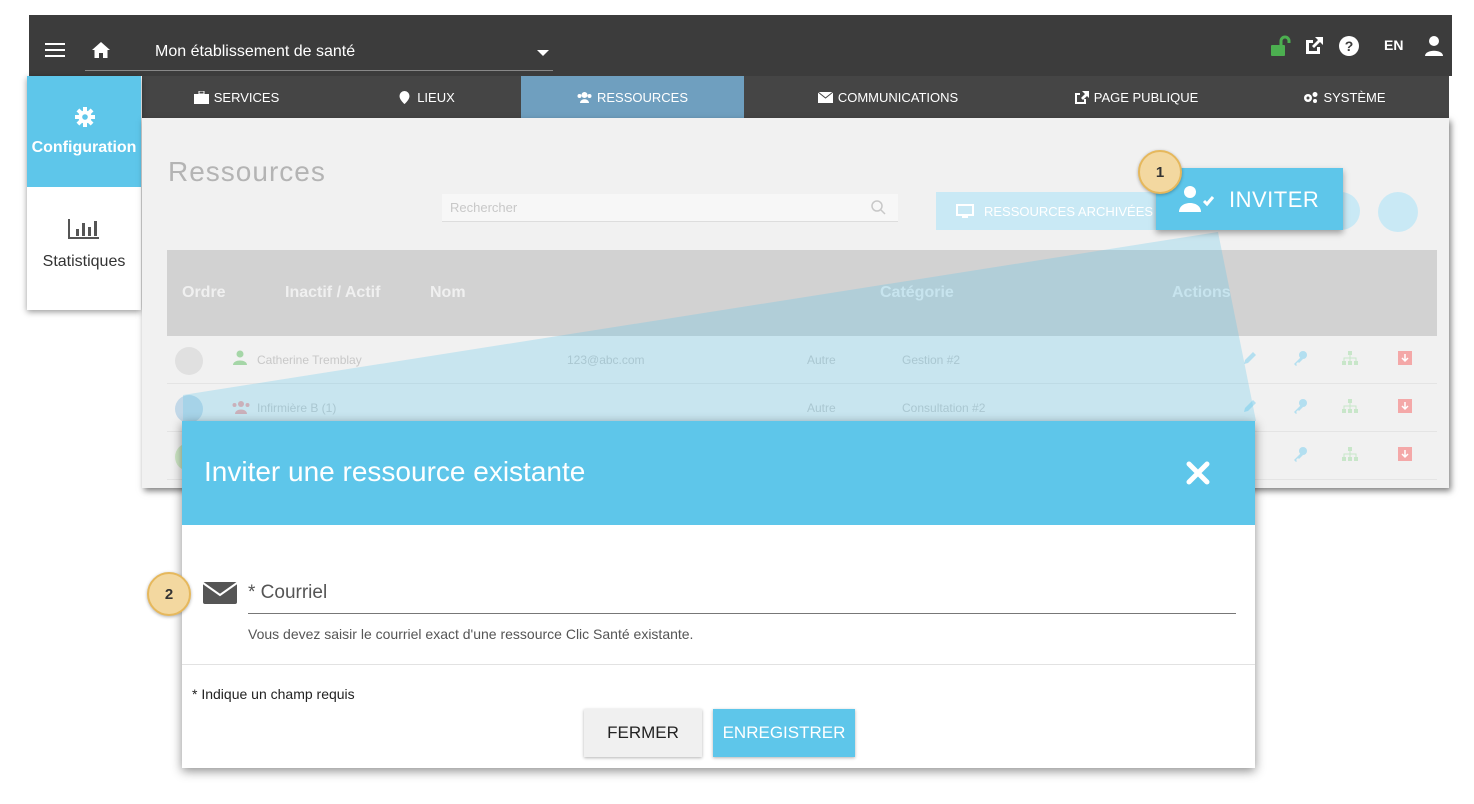 This screenshot has height=804, width=1474. I want to click on tab-services: SERVICES, so click(236, 97).